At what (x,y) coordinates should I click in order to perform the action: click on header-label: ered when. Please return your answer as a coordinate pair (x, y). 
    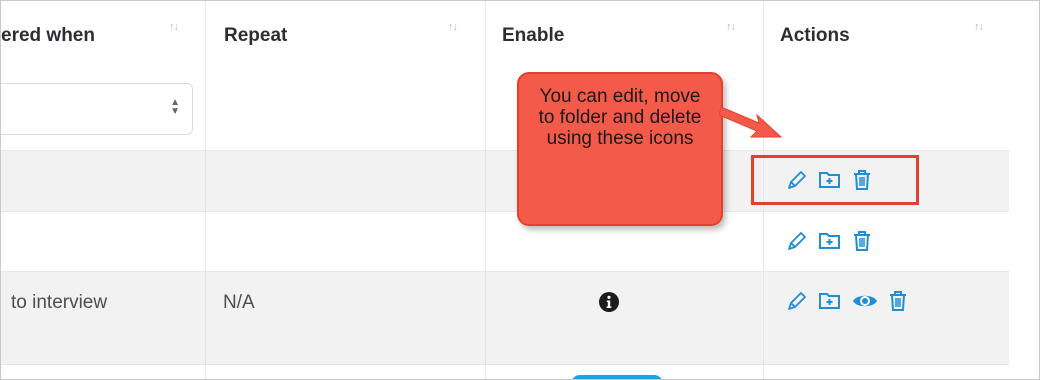
    Looking at the image, I should click on (48, 35).